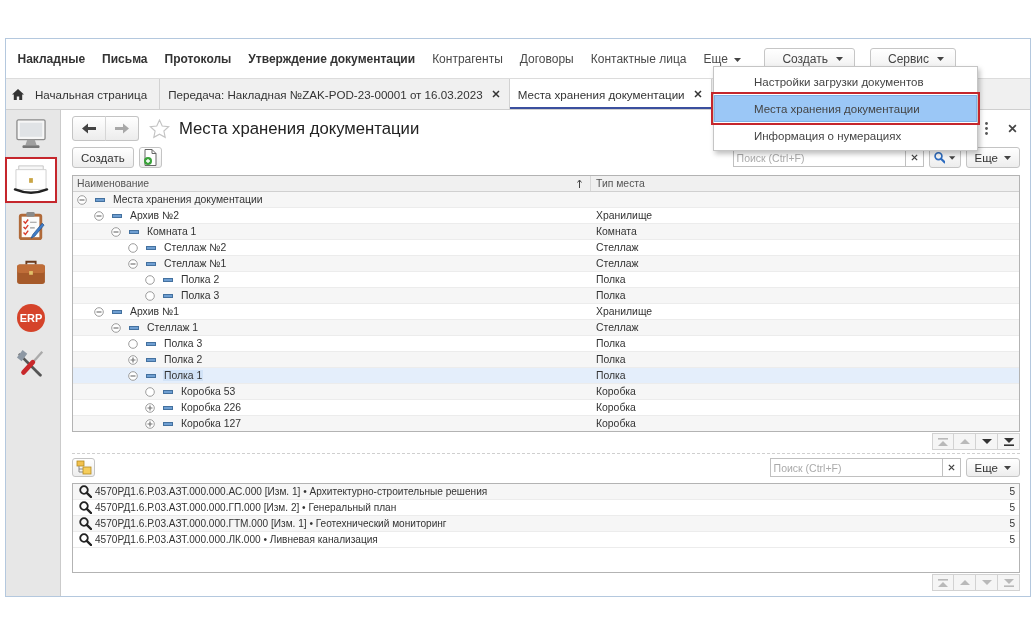  Describe the element at coordinates (546, 408) in the screenshot. I see `tree-row: Коробка 226 Коробка` at that location.